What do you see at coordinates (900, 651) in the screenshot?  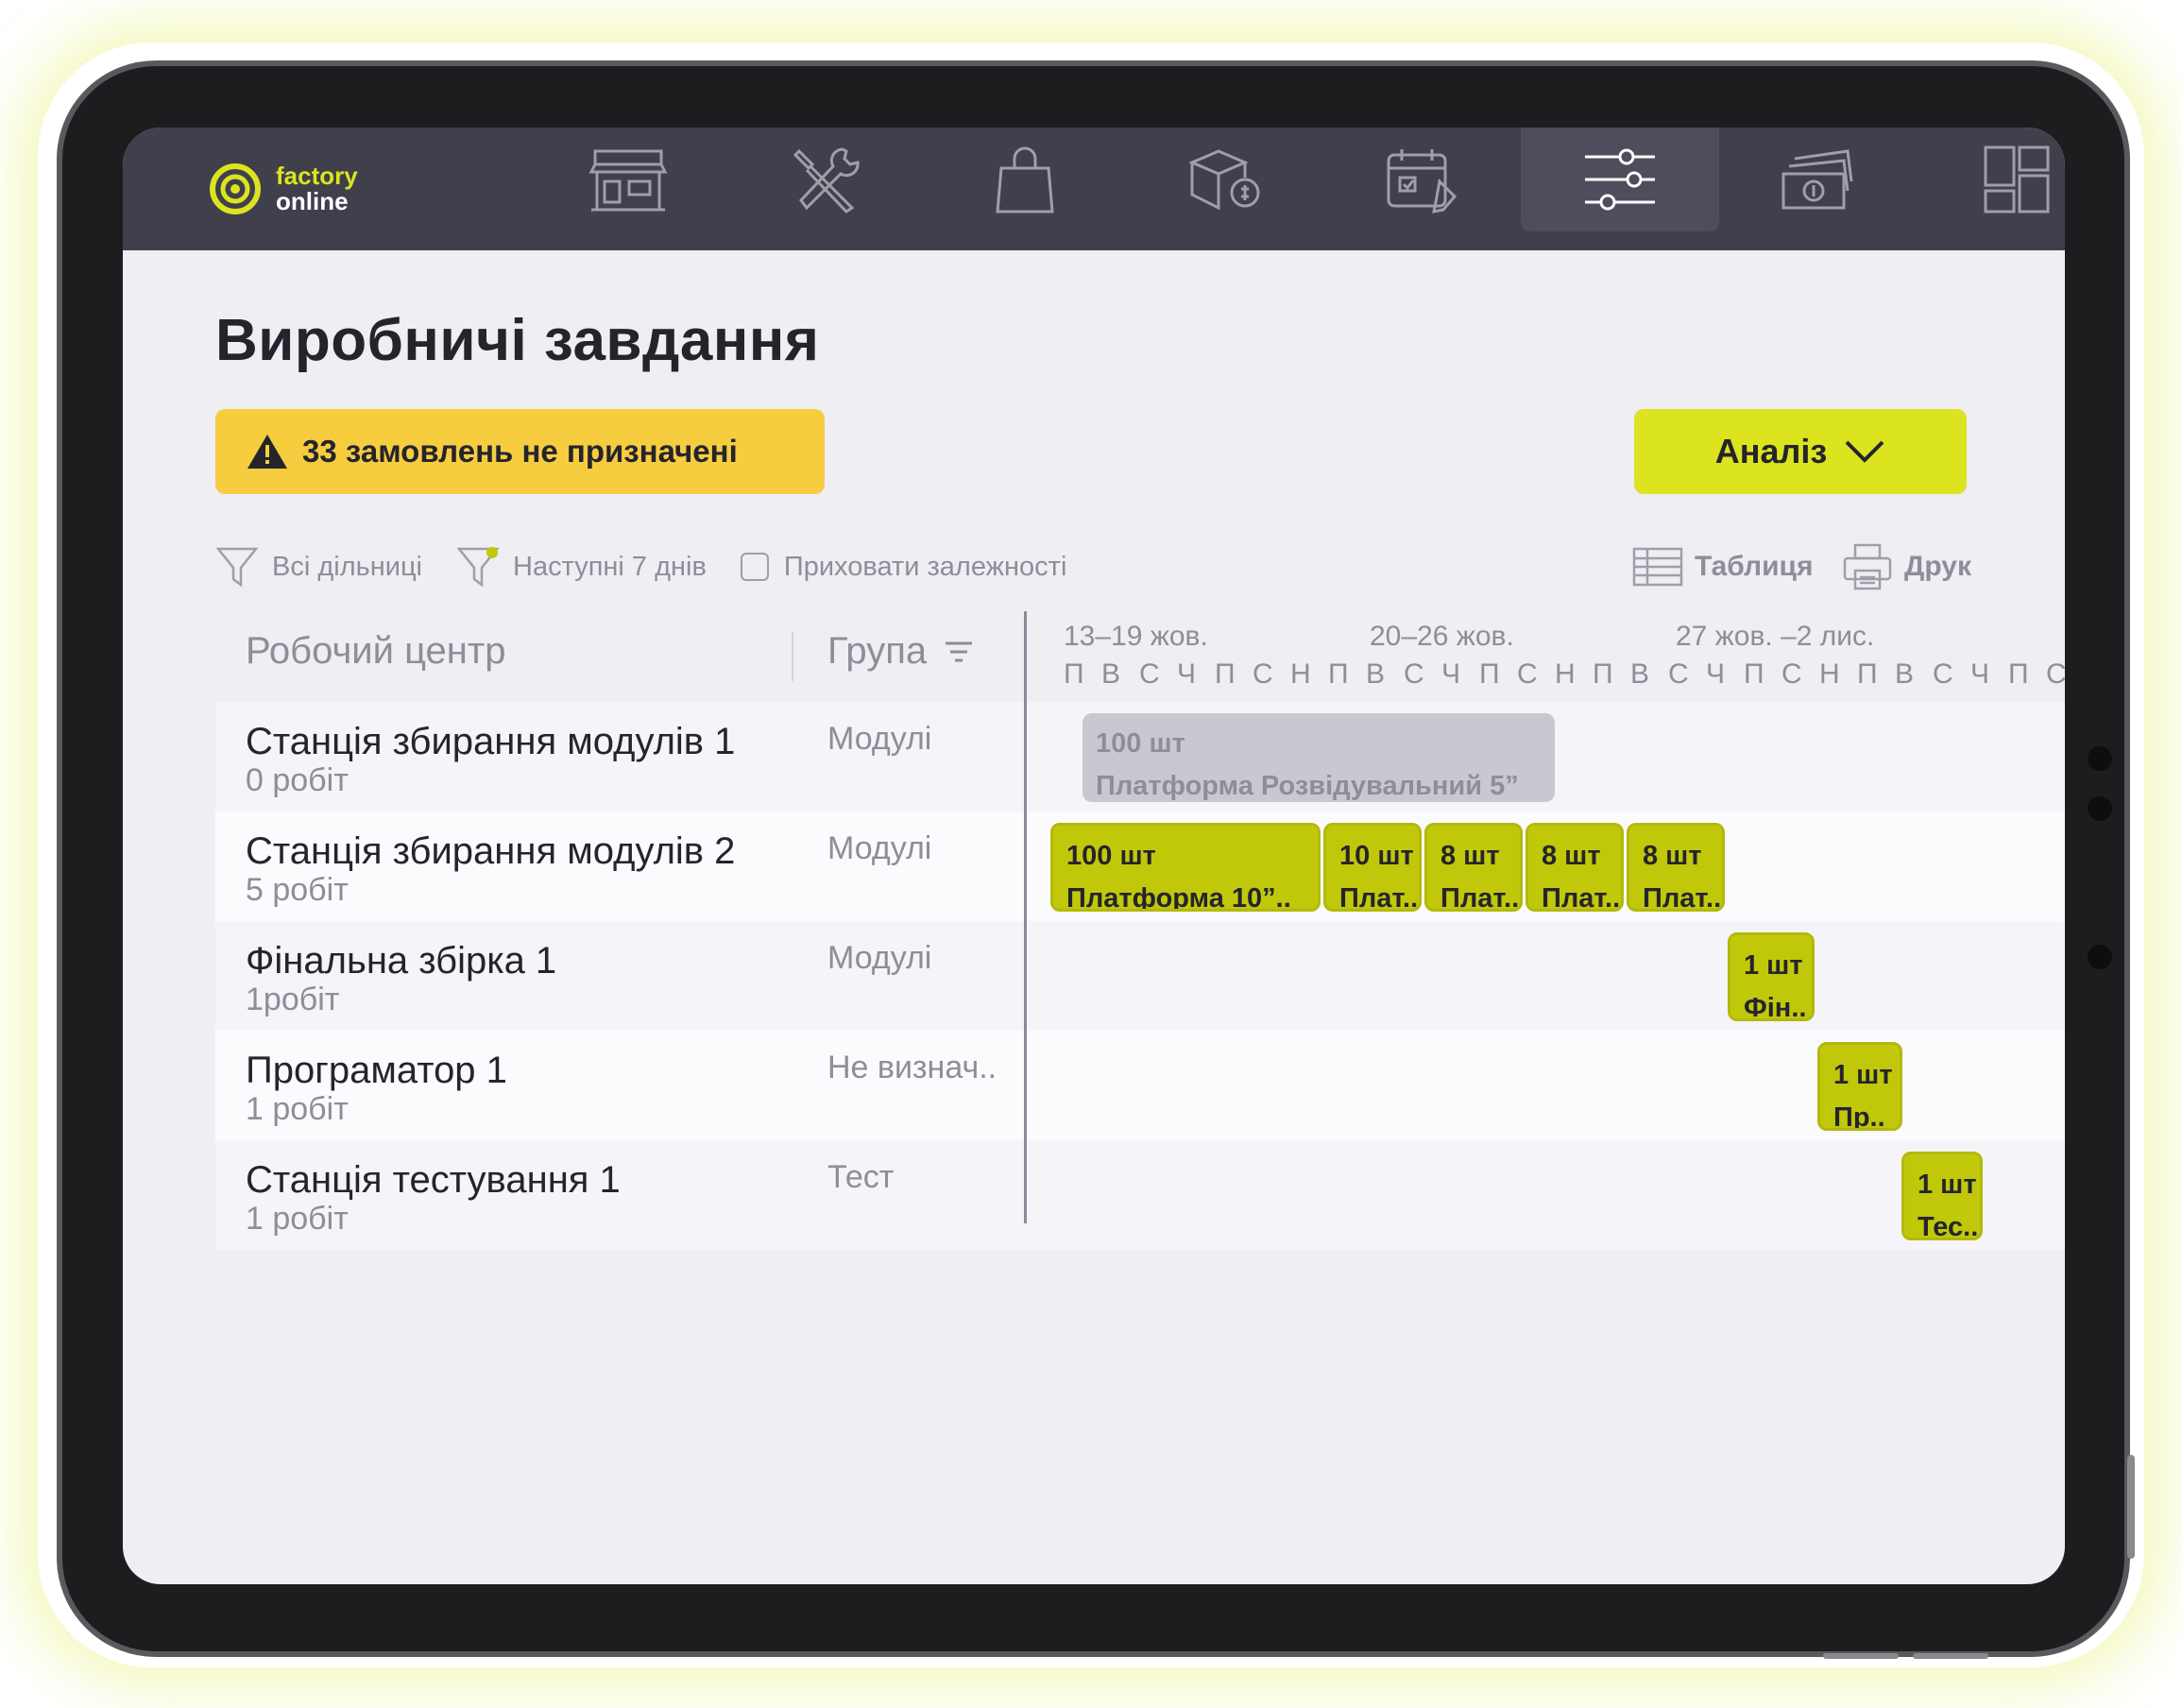 I see `column-header-group: Група` at bounding box center [900, 651].